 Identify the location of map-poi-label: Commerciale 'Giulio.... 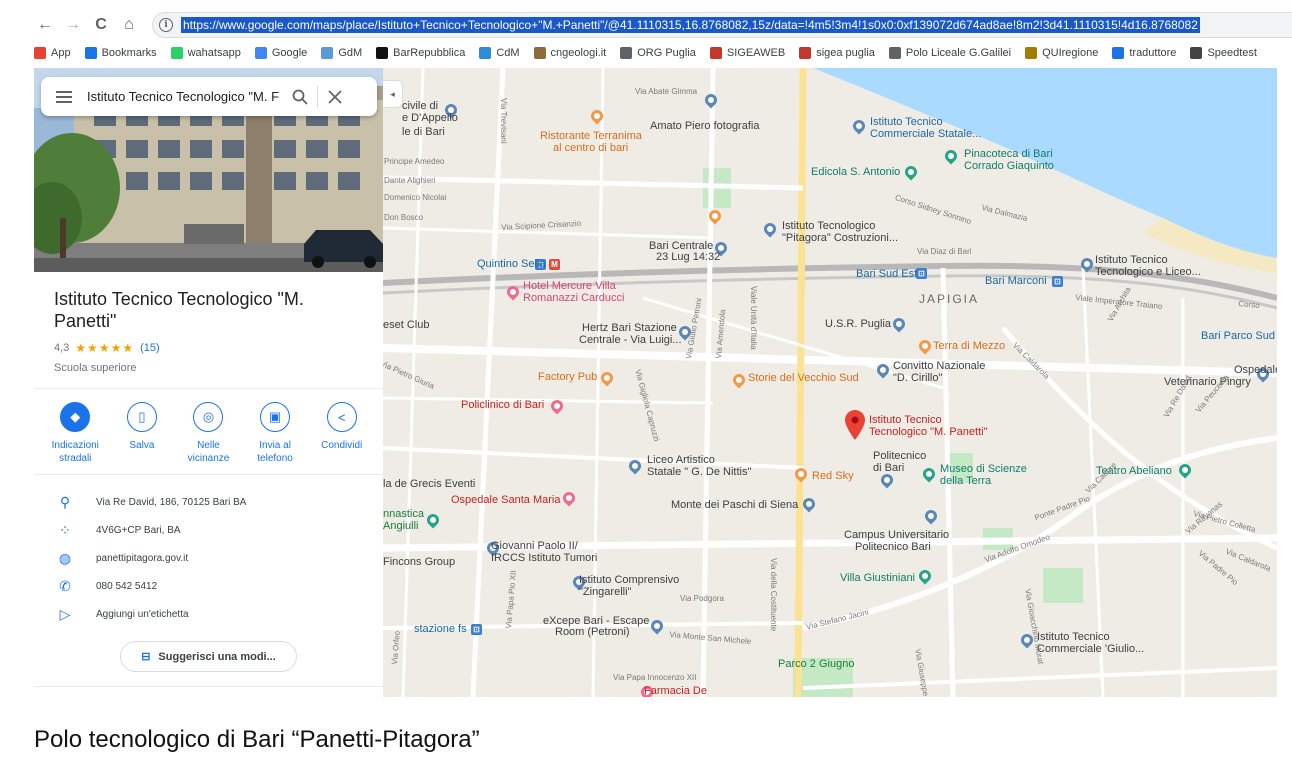
(1090, 649).